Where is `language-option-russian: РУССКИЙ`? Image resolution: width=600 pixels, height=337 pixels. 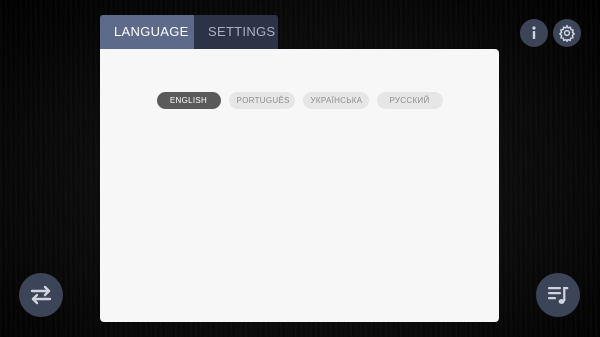 language-option-russian: РУССКИЙ is located at coordinates (409, 100).